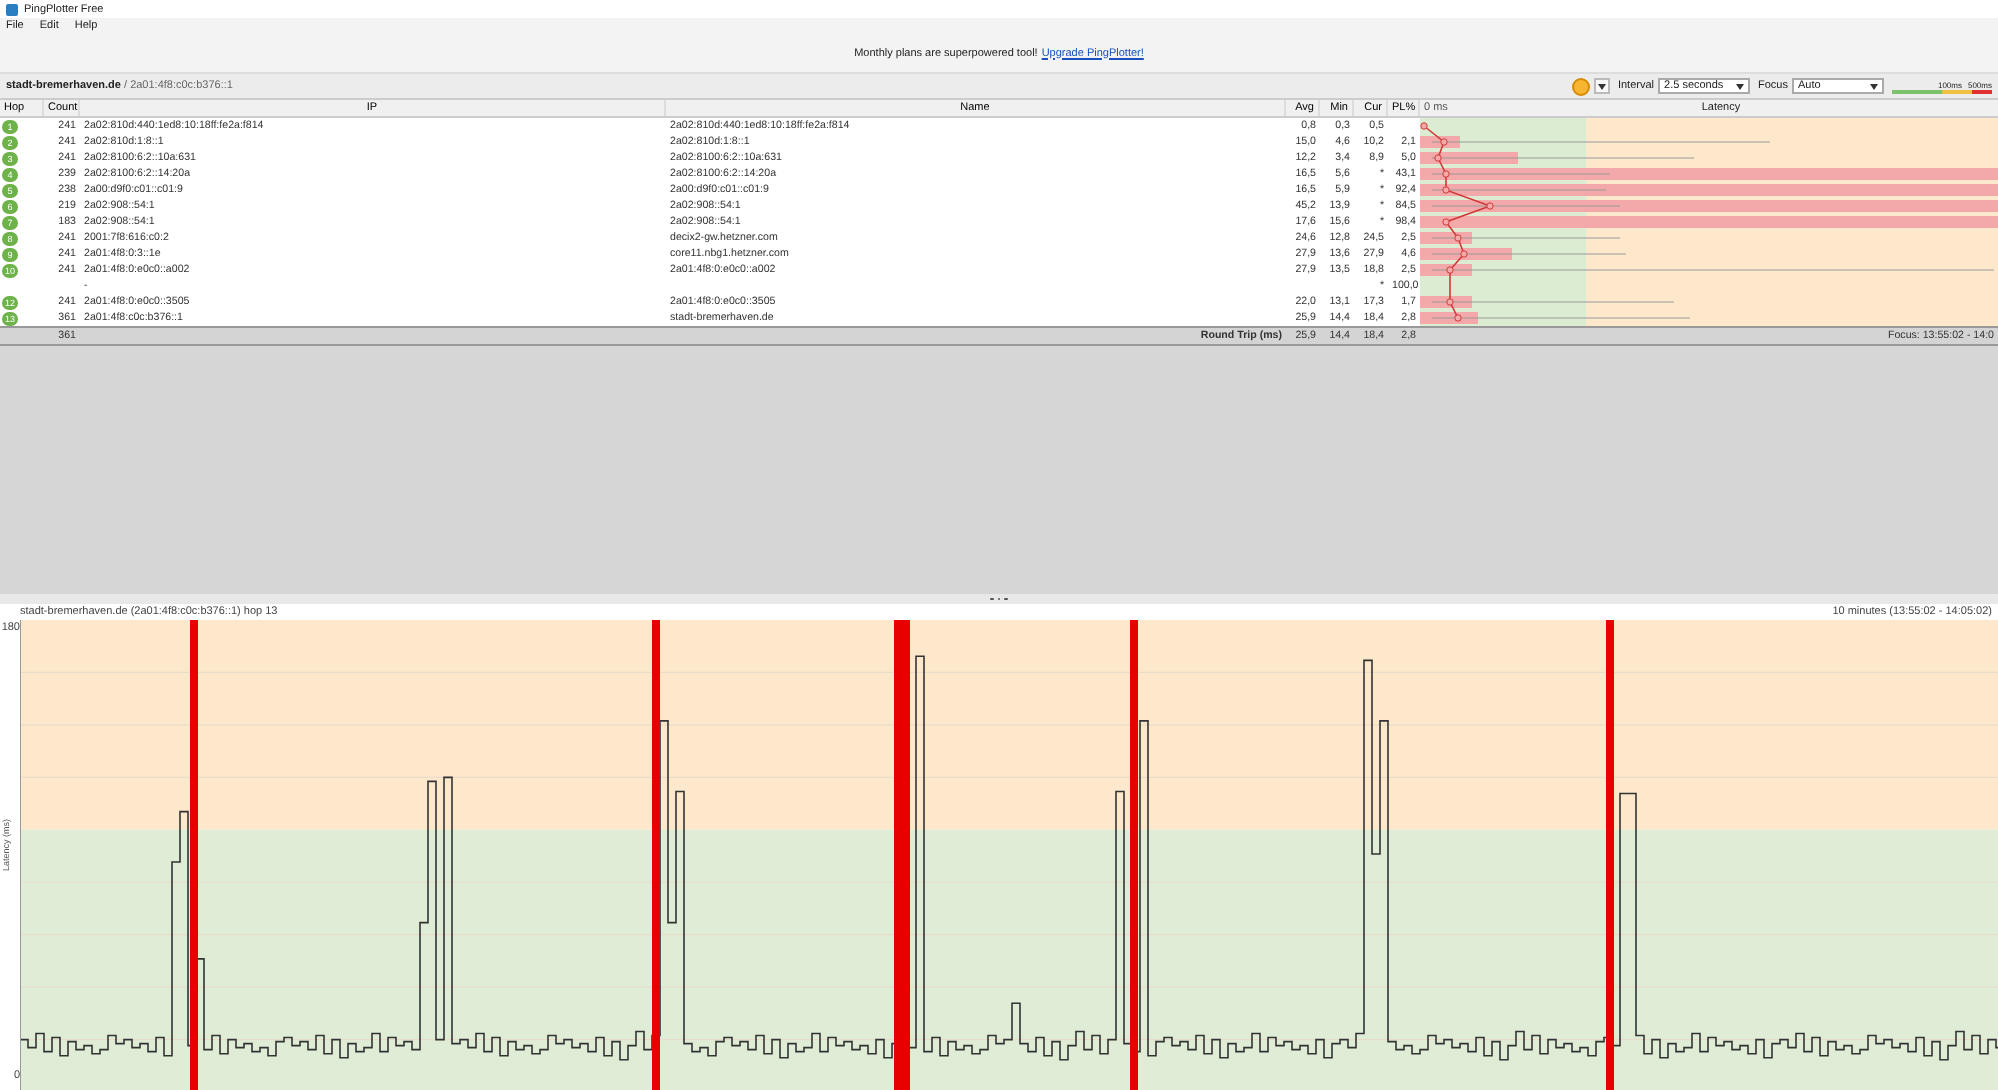 Image resolution: width=1998 pixels, height=1090 pixels. I want to click on app-icon, so click(12, 9).